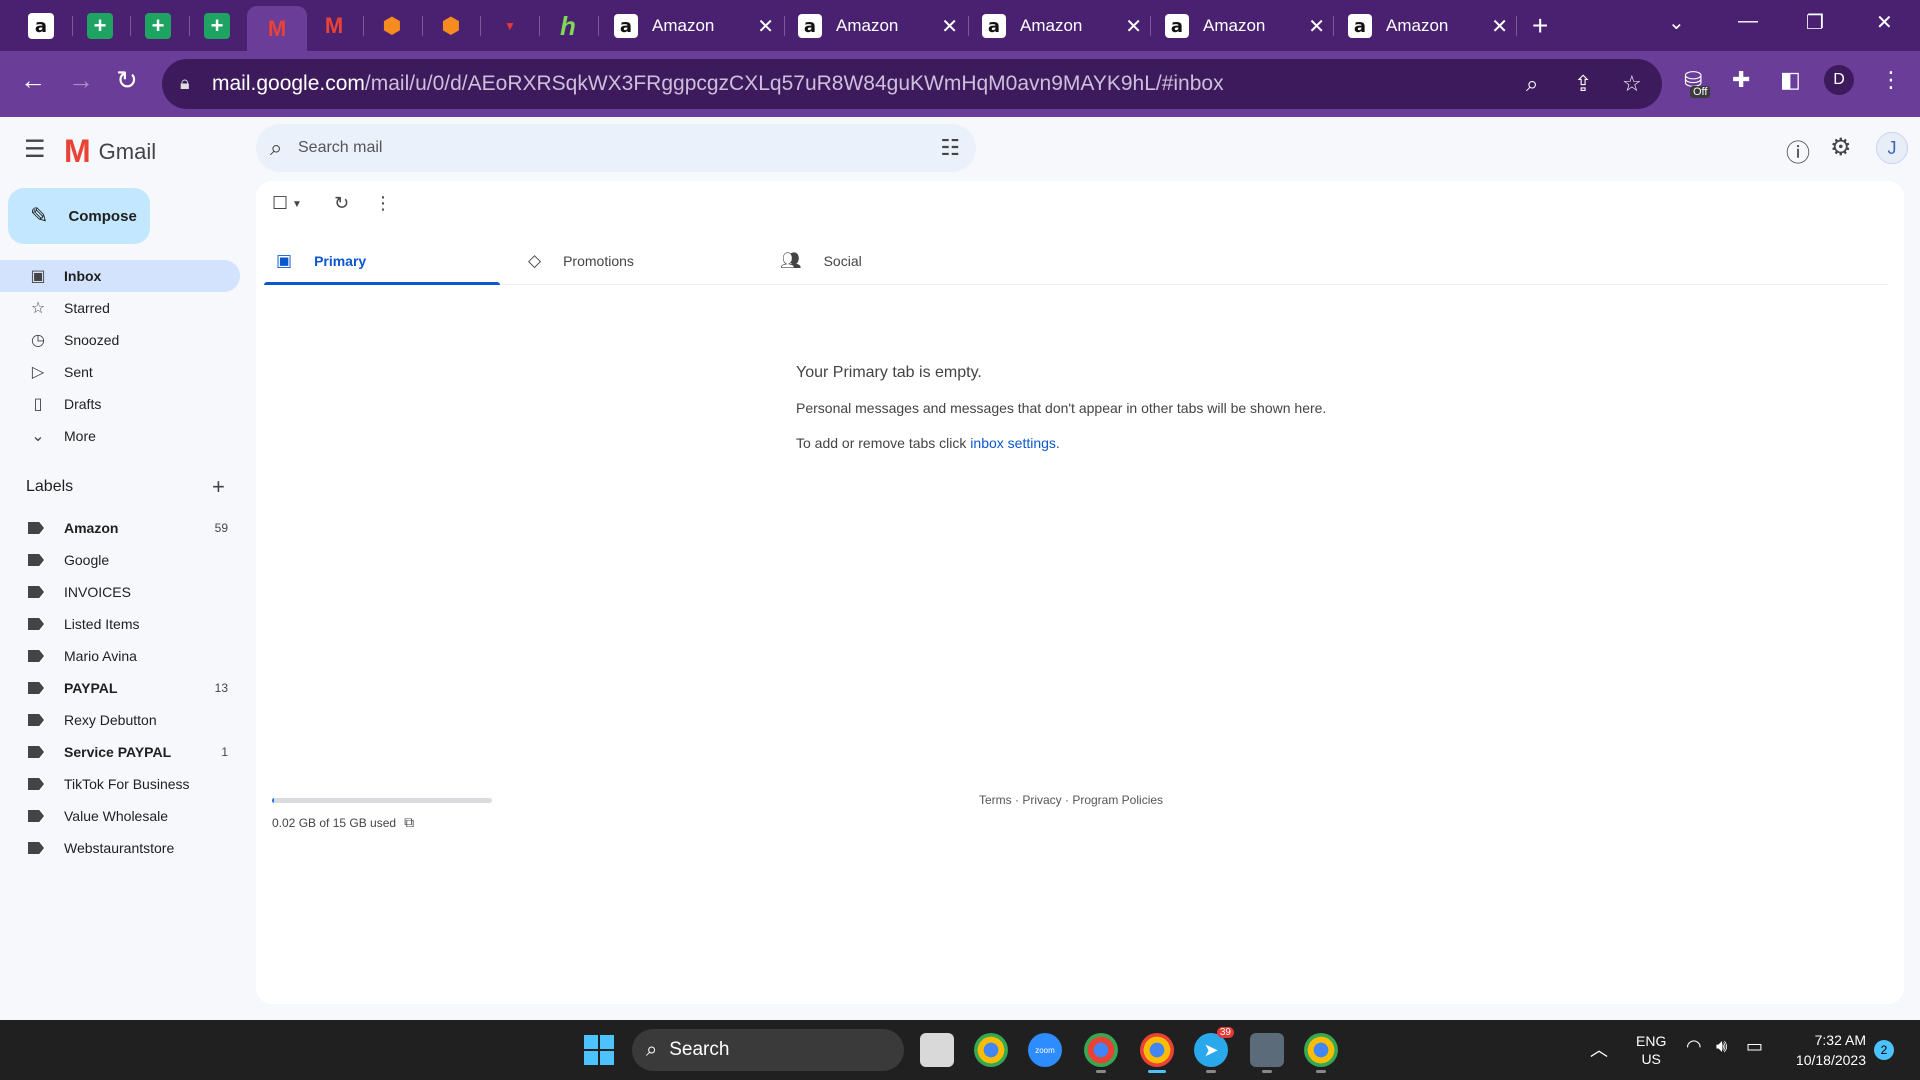 The width and height of the screenshot is (1920, 1080). I want to click on label-item-listed-items: Listed Items, so click(120, 624).